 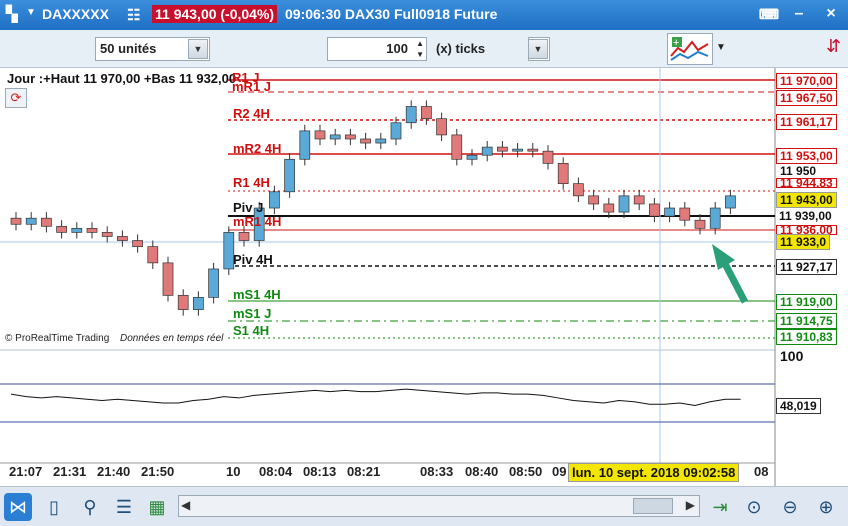 What do you see at coordinates (257, 148) in the screenshot?
I see `level-label-mr2-4h: mR2 4H` at bounding box center [257, 148].